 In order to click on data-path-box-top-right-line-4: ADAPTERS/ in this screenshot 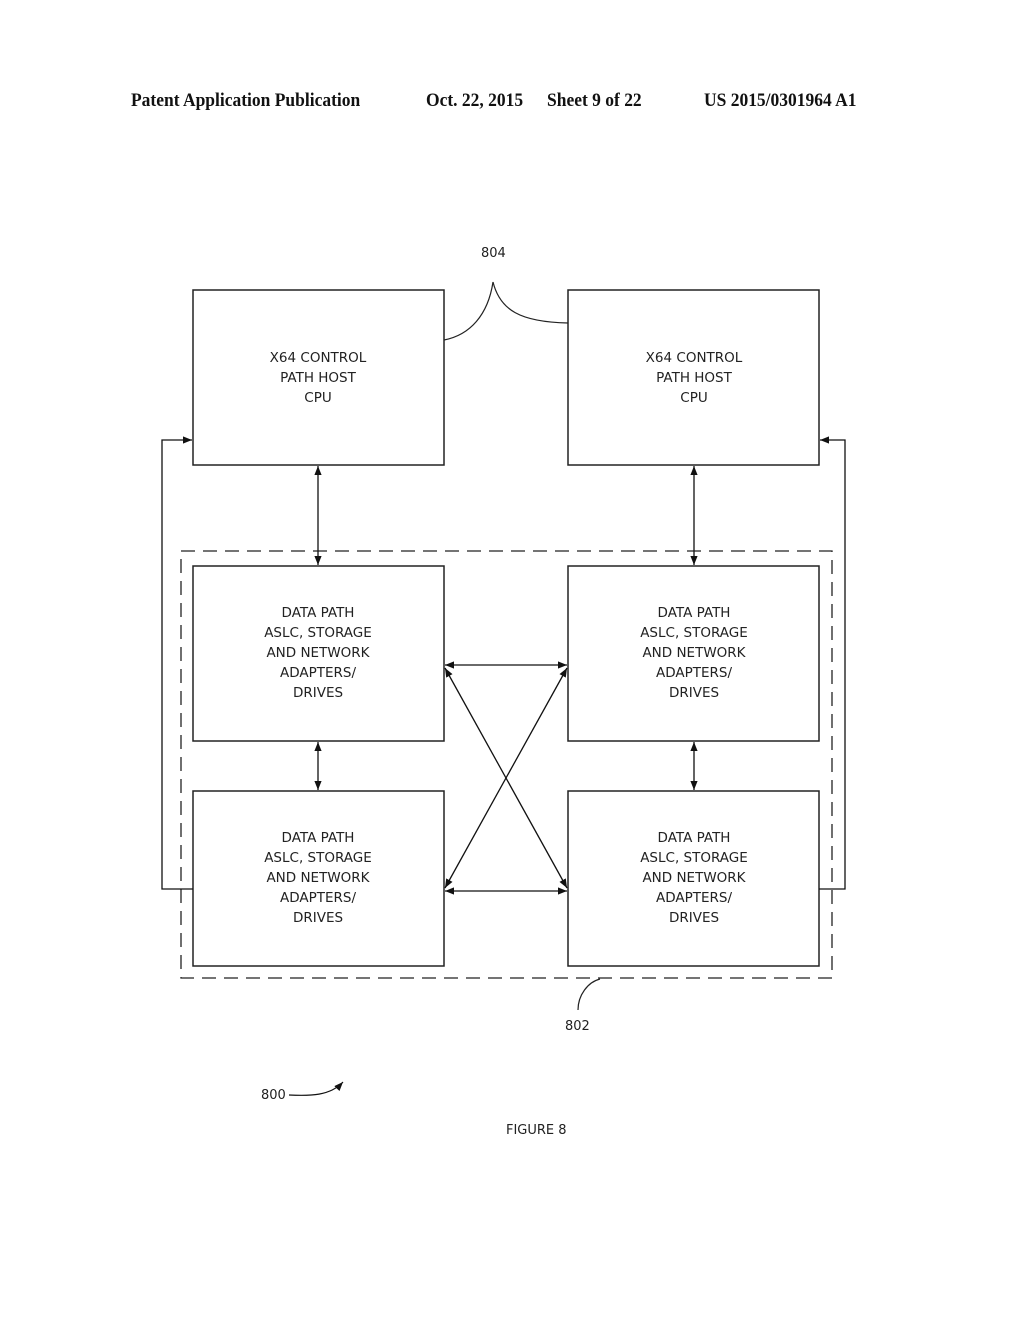, I will do `click(694, 673)`.